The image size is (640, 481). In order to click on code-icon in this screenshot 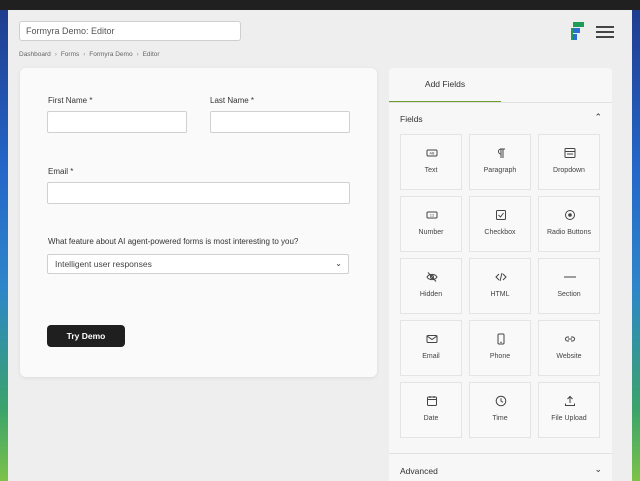, I will do `click(501, 277)`.